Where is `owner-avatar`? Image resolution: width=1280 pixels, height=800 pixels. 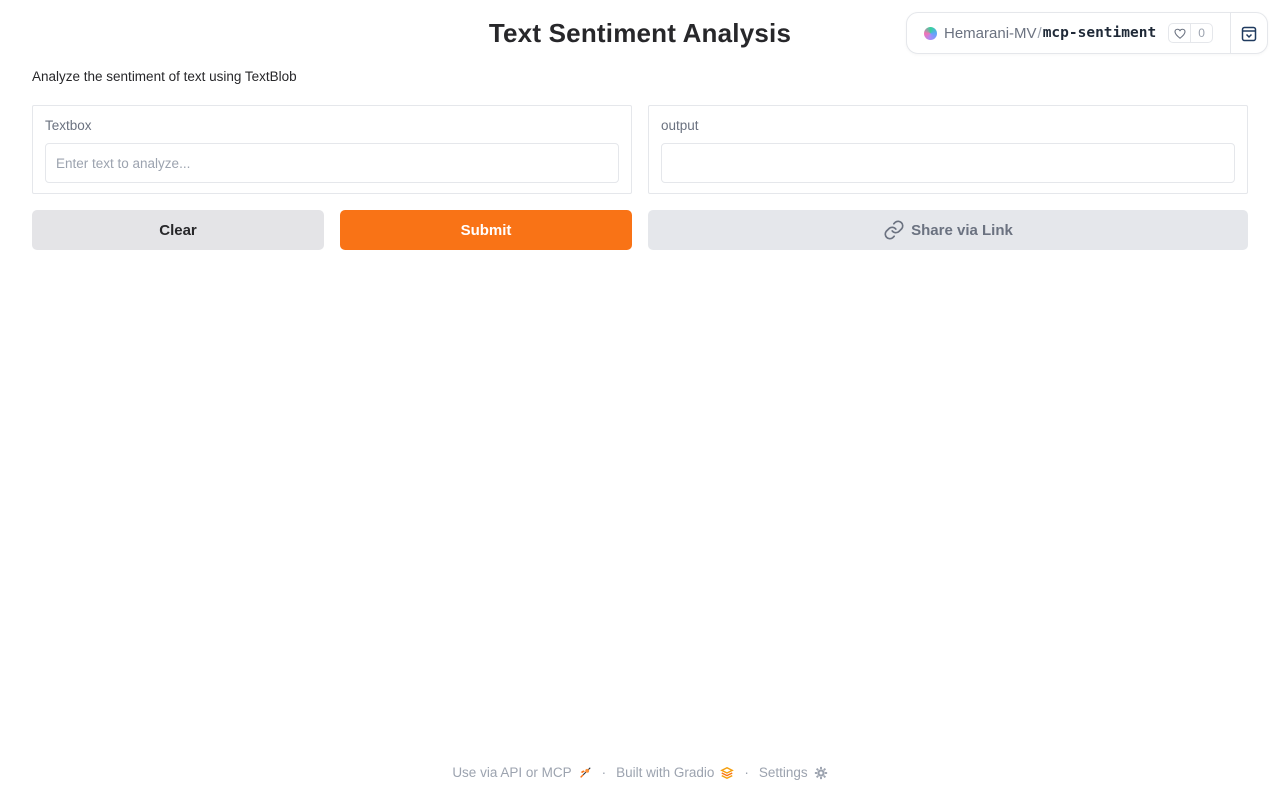
owner-avatar is located at coordinates (930, 33).